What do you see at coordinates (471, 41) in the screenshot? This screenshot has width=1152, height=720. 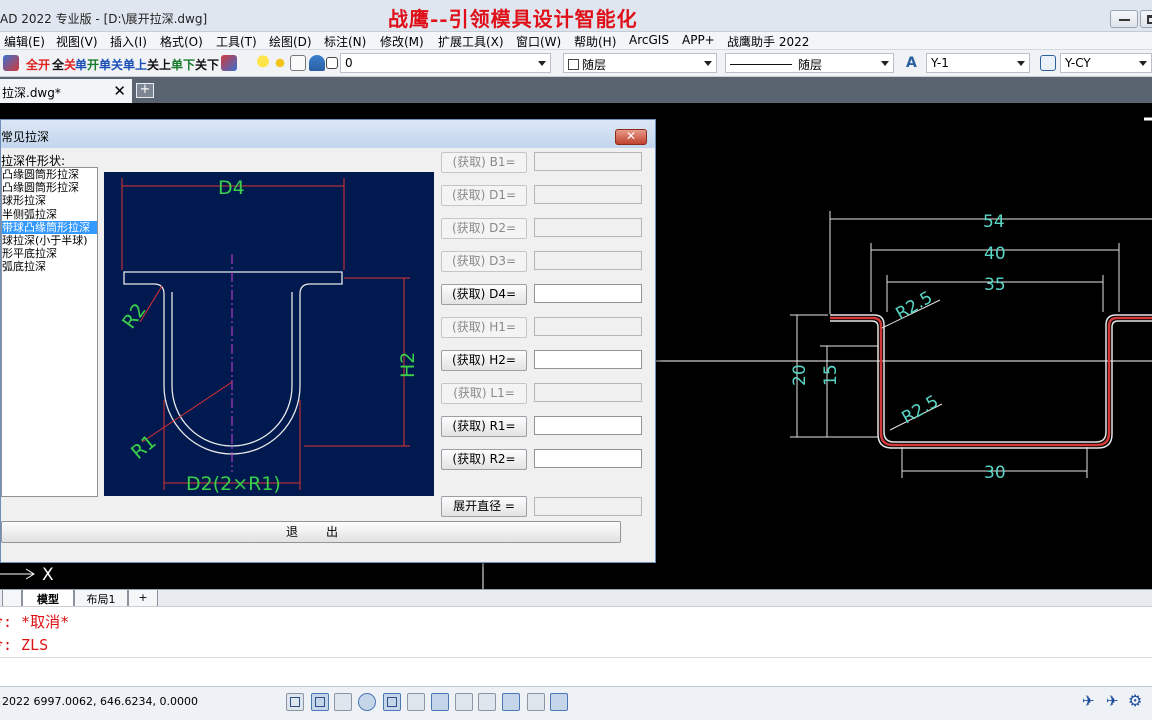 I see `menu-extend-tools: 扩展工具(X)` at bounding box center [471, 41].